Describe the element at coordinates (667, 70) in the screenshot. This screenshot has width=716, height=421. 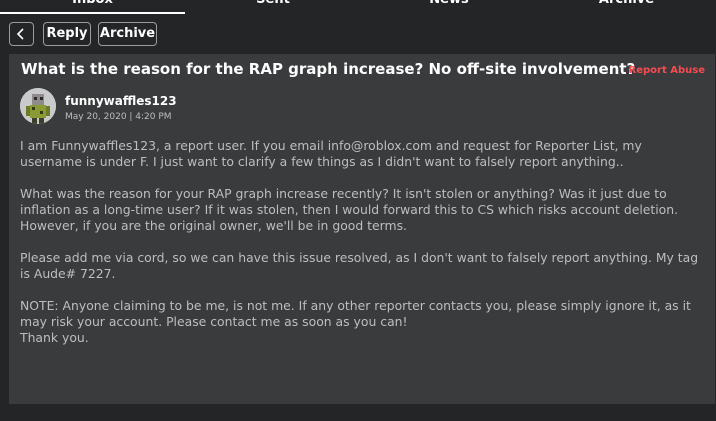
I see `report-abuse-link: Report Abuse` at that location.